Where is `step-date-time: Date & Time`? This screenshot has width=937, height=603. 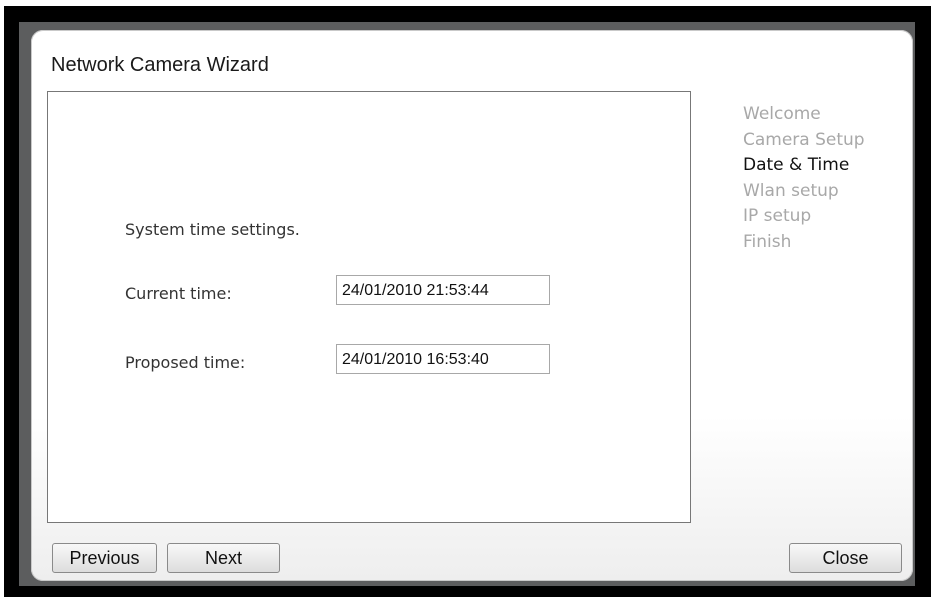 step-date-time: Date & Time is located at coordinates (796, 165).